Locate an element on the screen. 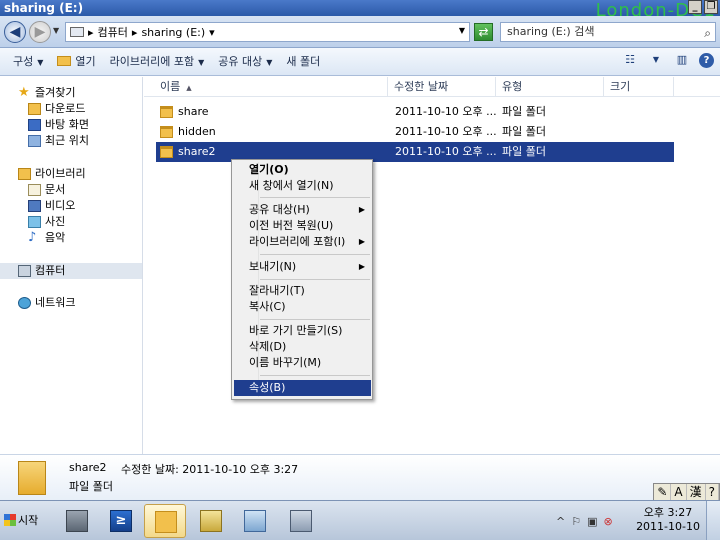 The image size is (720, 540). network-status-icon: ▣ is located at coordinates (592, 521).